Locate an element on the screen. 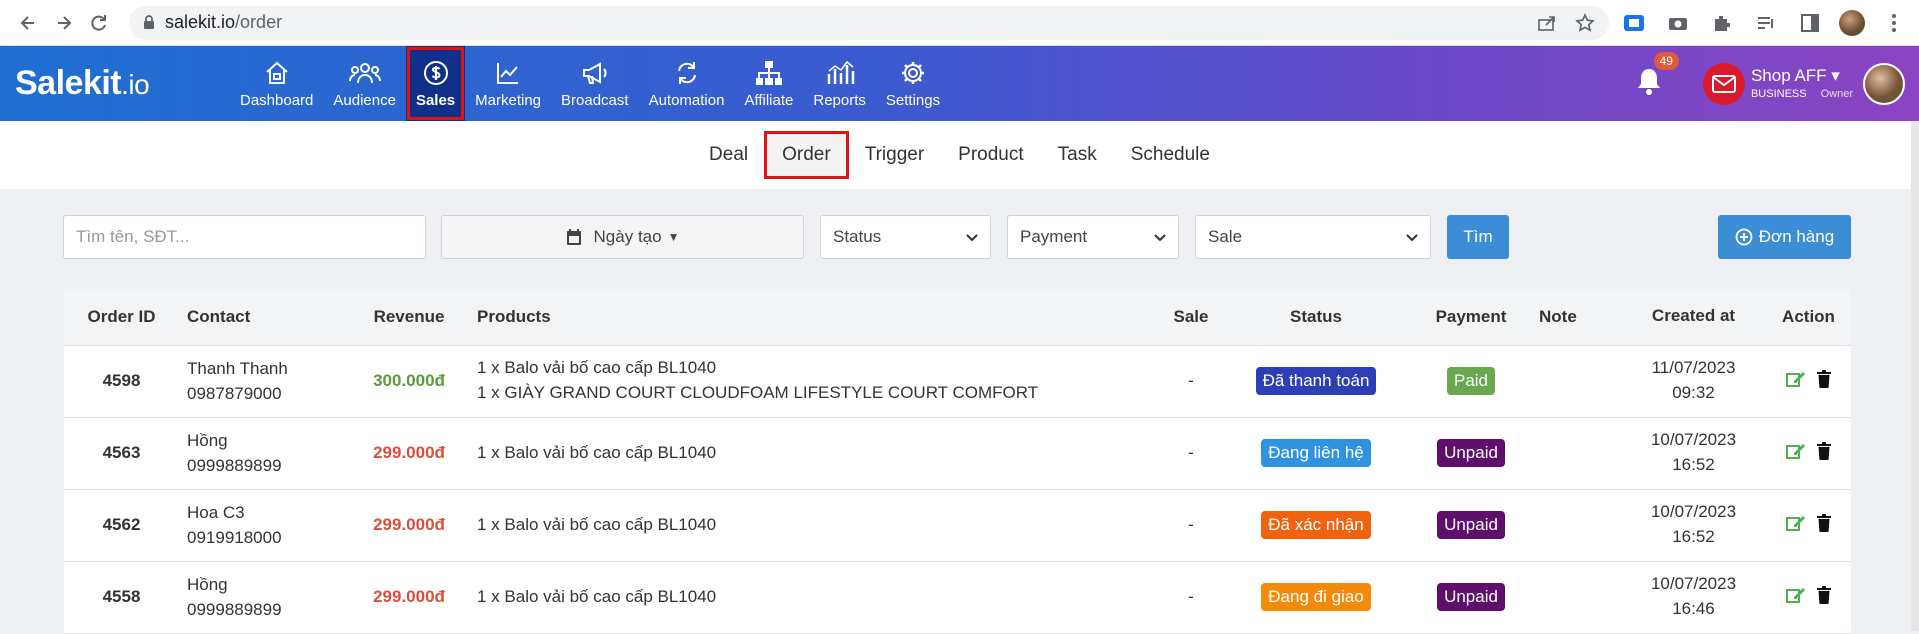  nav-dashboard: Dashboard is located at coordinates (276, 83).